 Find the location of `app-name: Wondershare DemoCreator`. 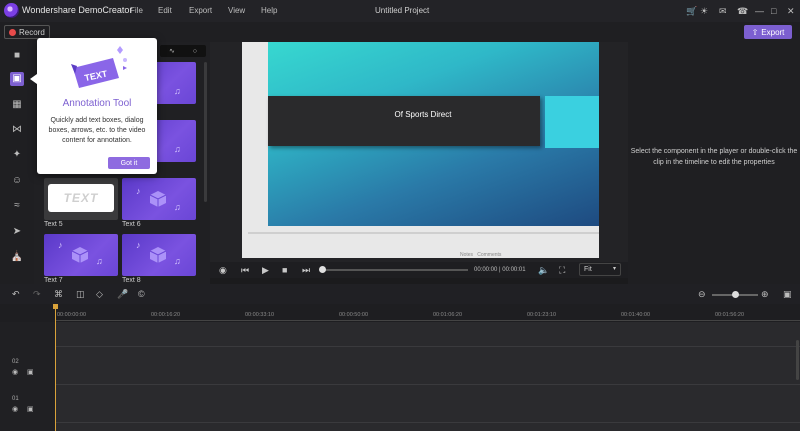

app-name: Wondershare DemoCreator is located at coordinates (77, 10).